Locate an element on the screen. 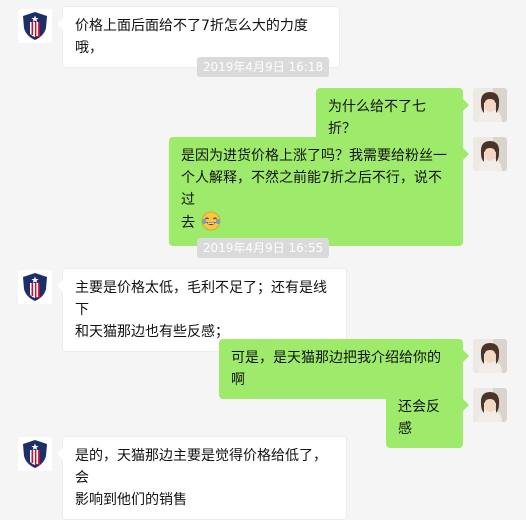 This screenshot has width=526, height=520. message-bubble-outgoing: 还会反感 is located at coordinates (427, 418).